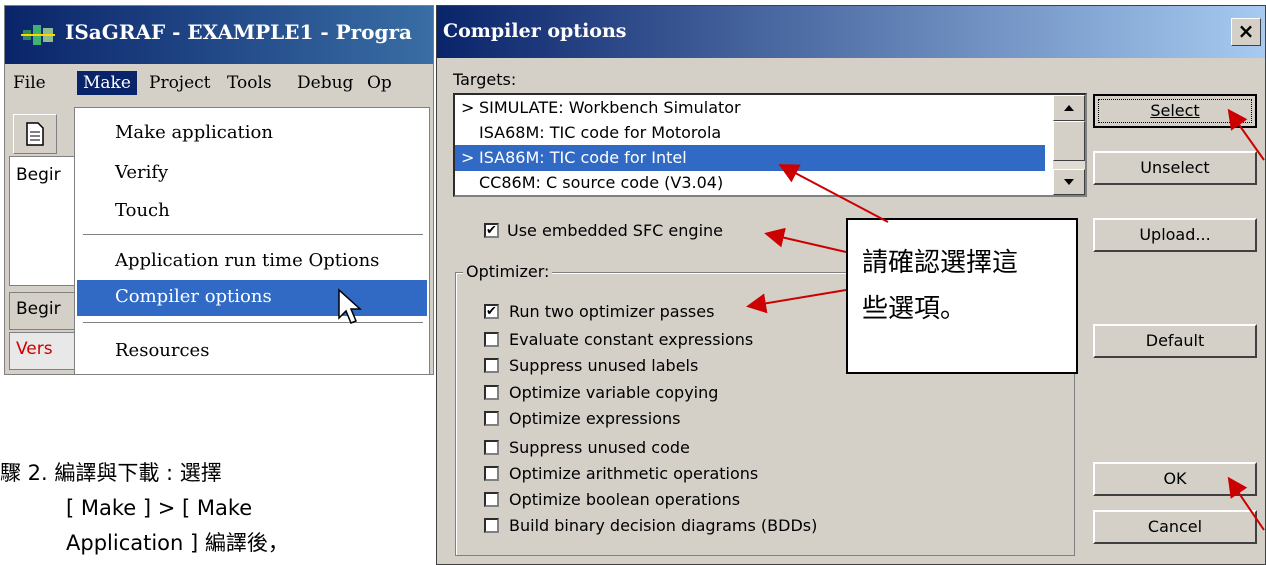  I want to click on target-item-selected: > ISA86M: TIC code for Intel, so click(750, 158).